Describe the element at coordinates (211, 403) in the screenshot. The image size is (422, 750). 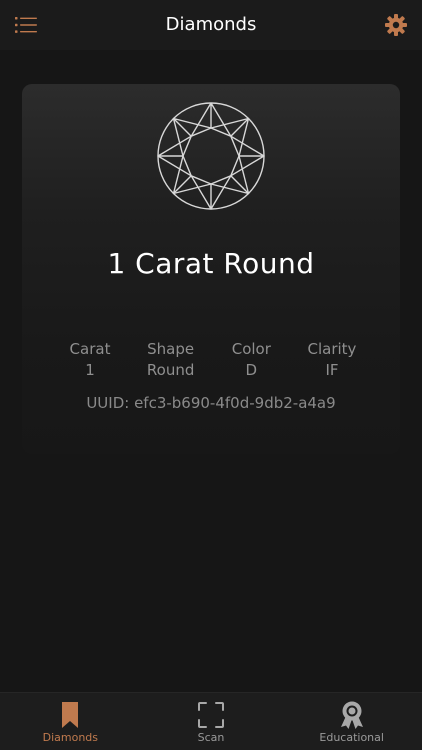
I see `diamond-uuid: UUID: efc3-b690-4f0d-9db2-a4a9` at that location.